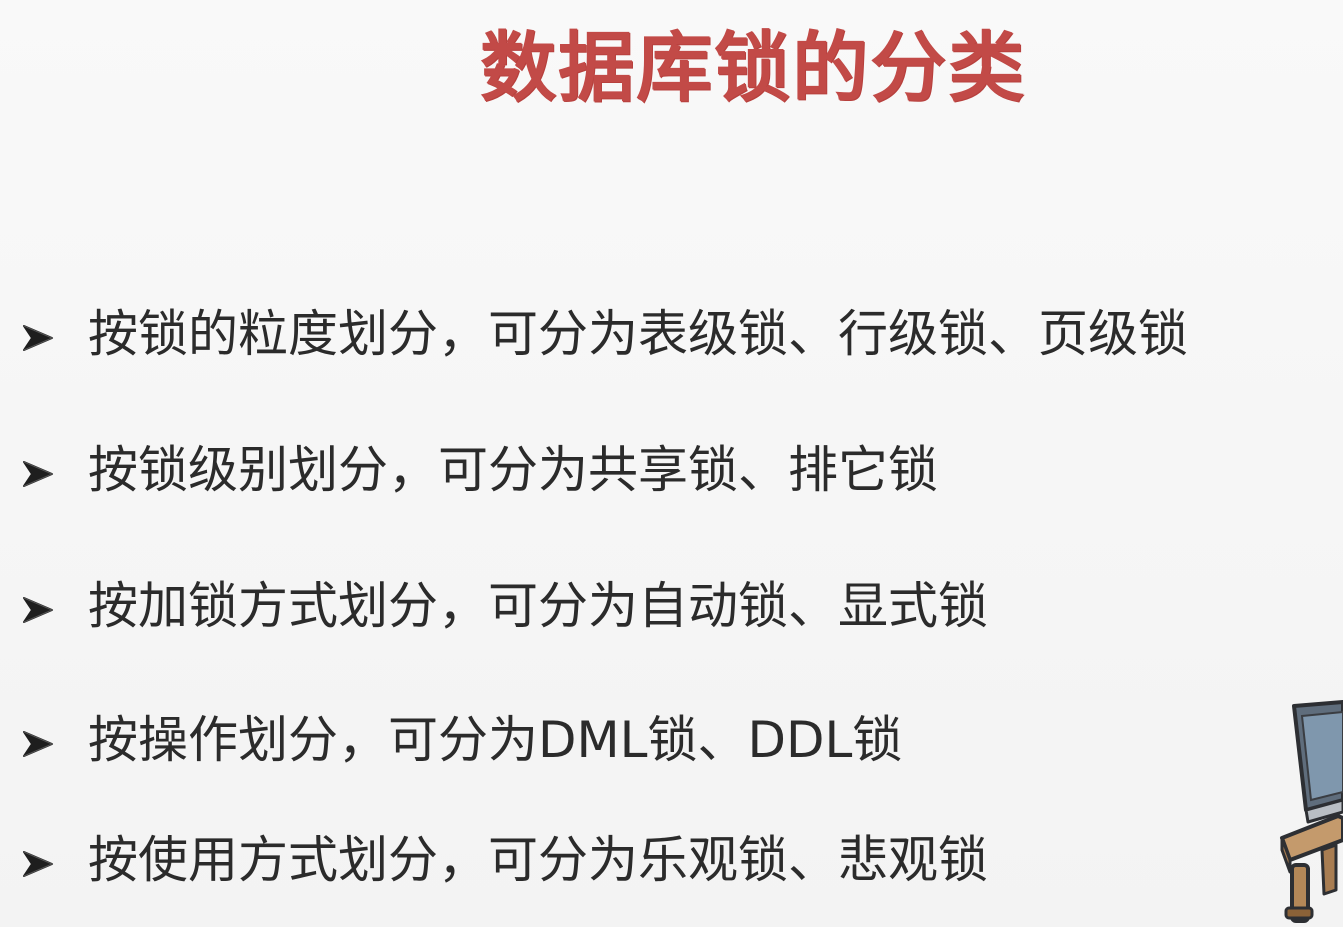 The image size is (1343, 927). What do you see at coordinates (1311, 868) in the screenshot?
I see `stool-icon` at bounding box center [1311, 868].